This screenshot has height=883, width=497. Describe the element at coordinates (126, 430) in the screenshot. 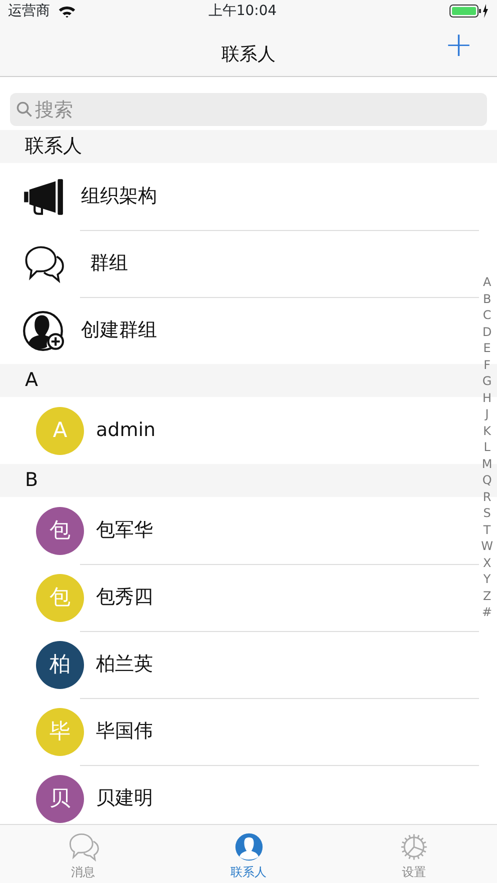

I see `contact-name: admin` at that location.